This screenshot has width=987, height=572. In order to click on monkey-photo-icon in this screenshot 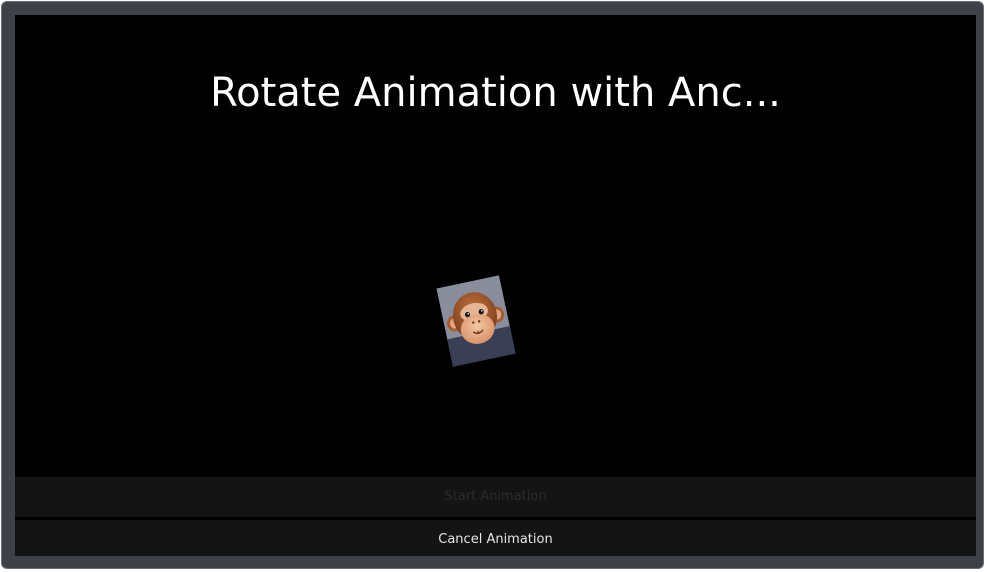, I will do `click(476, 321)`.